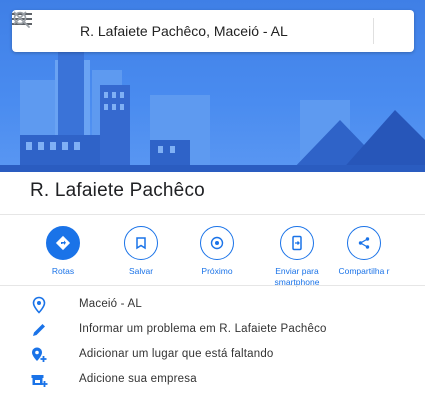 Image resolution: width=425 pixels, height=397 pixels. I want to click on add-place-icon, so click(39, 354).